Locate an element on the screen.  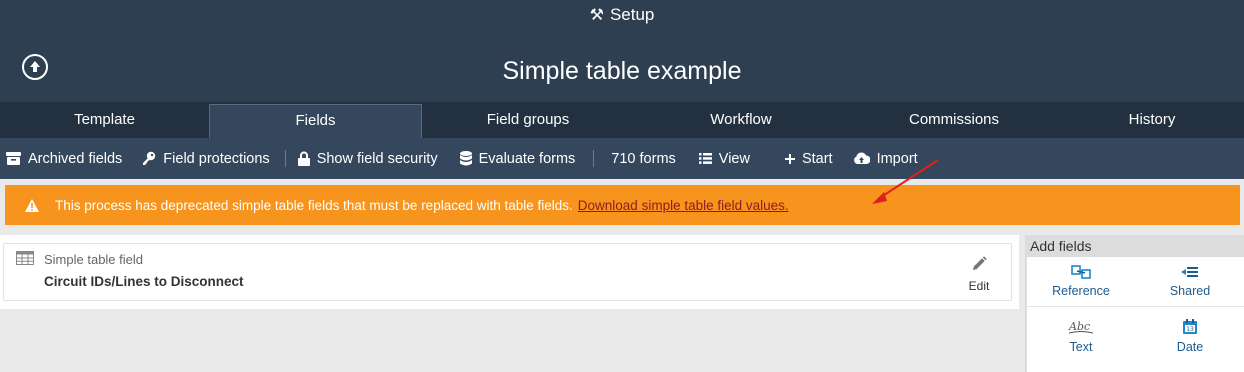
archived-fields-button: Archived fields is located at coordinates (64, 158).